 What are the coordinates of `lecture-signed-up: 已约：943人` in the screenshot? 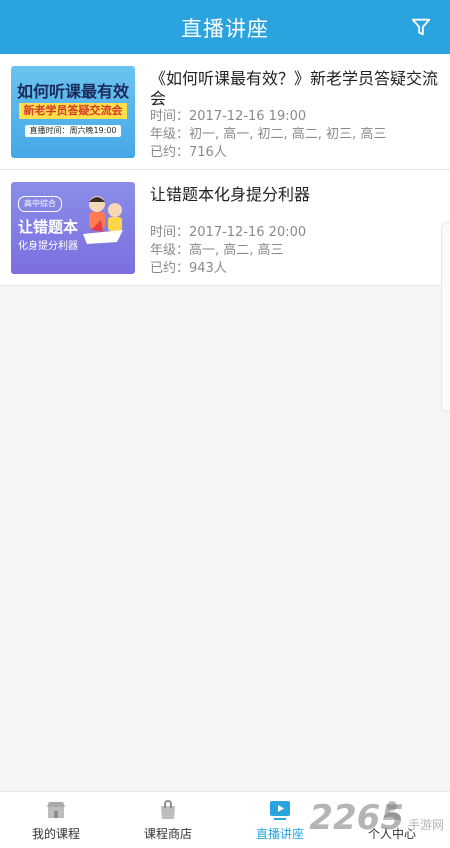 It's located at (188, 268).